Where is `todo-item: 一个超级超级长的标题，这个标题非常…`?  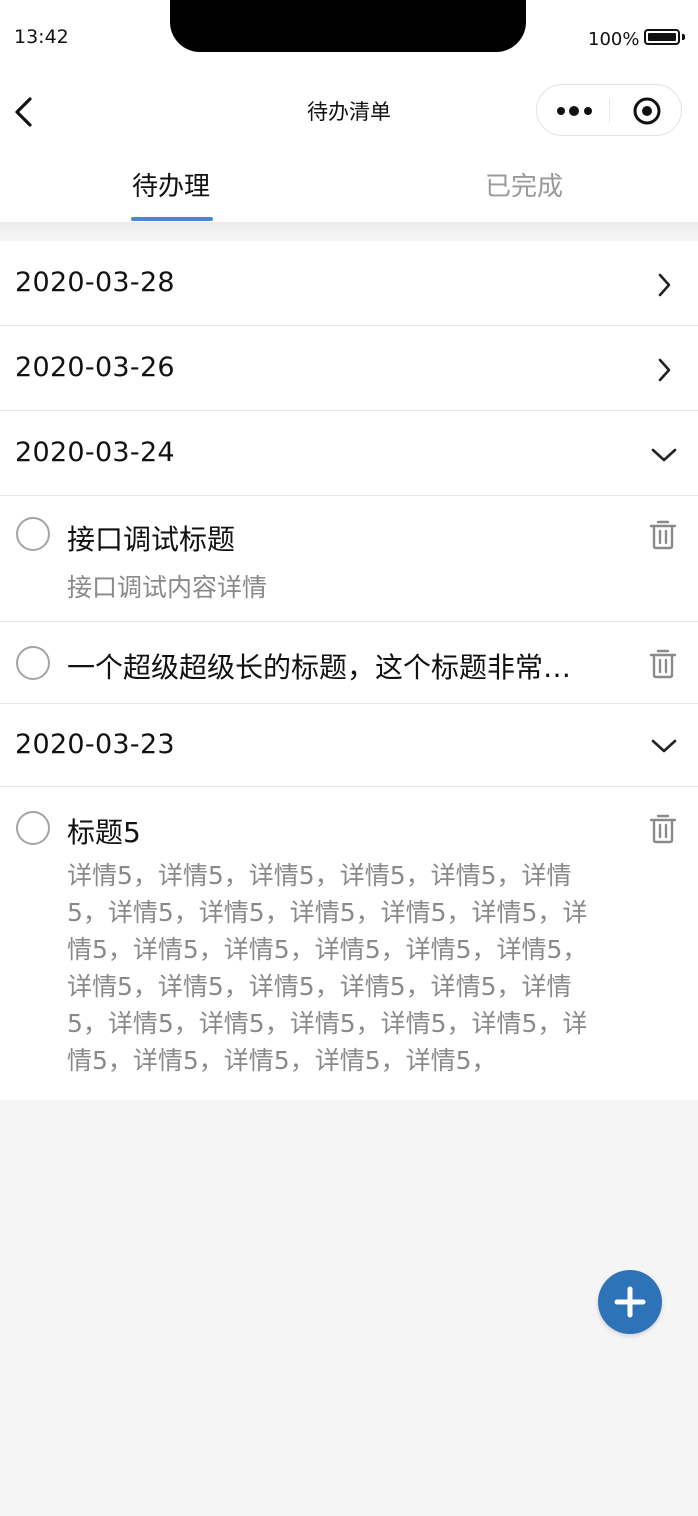
todo-item: 一个超级超级长的标题，这个标题非常… is located at coordinates (349, 663).